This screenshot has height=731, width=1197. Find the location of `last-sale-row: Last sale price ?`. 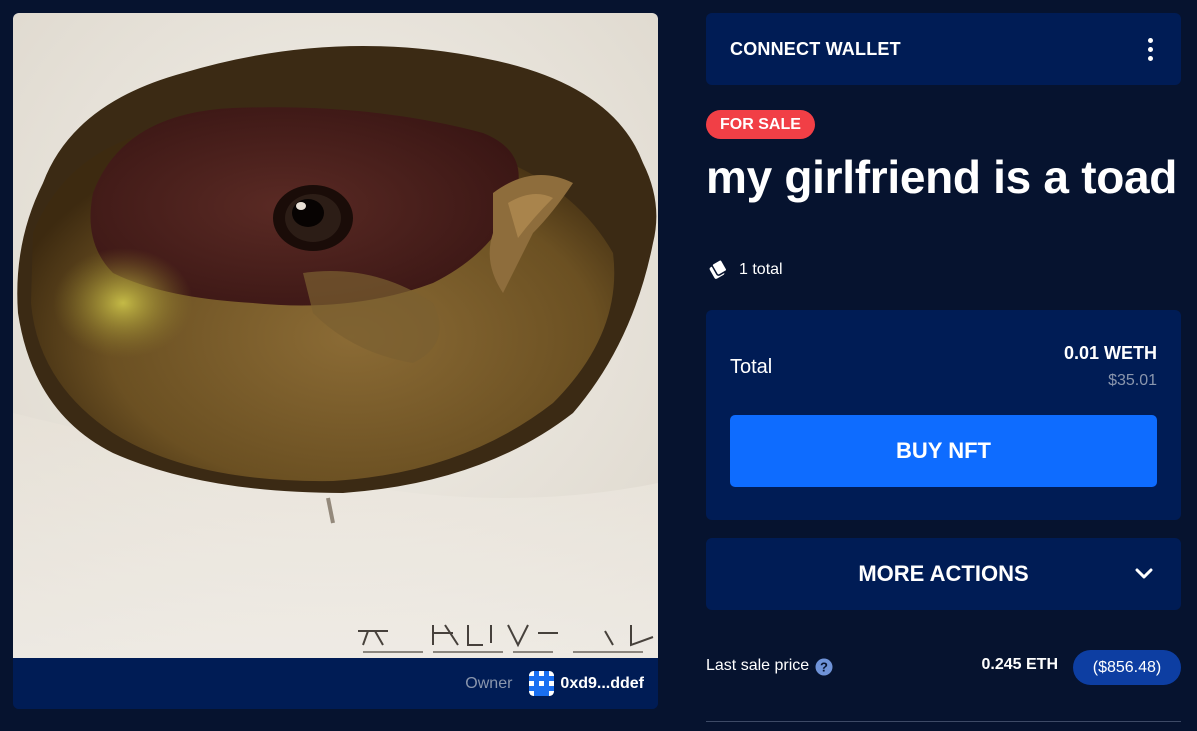

last-sale-row: Last sale price ? is located at coordinates (769, 666).